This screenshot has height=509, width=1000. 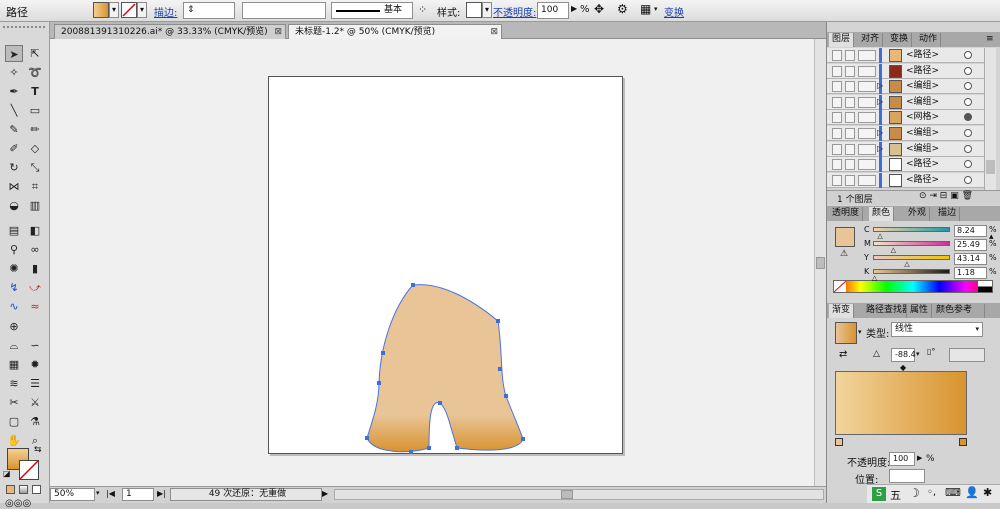 What do you see at coordinates (14, 287) in the screenshot?
I see `anchor-point-tool-icon: ↯` at bounding box center [14, 287].